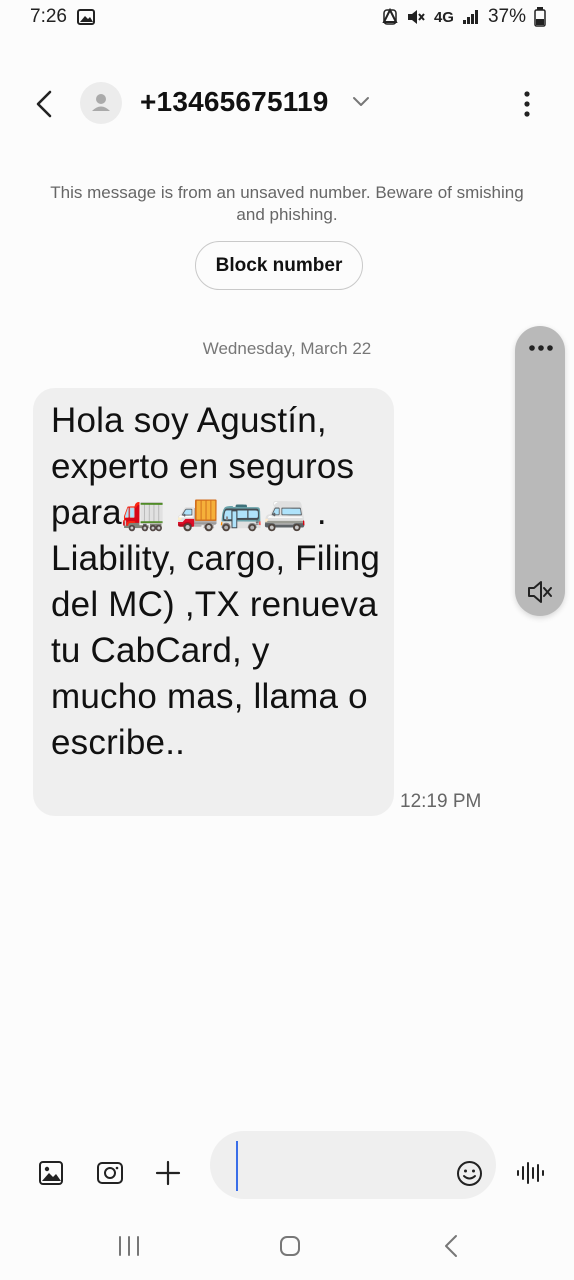  I want to click on floating-edge-panel, so click(540, 471).